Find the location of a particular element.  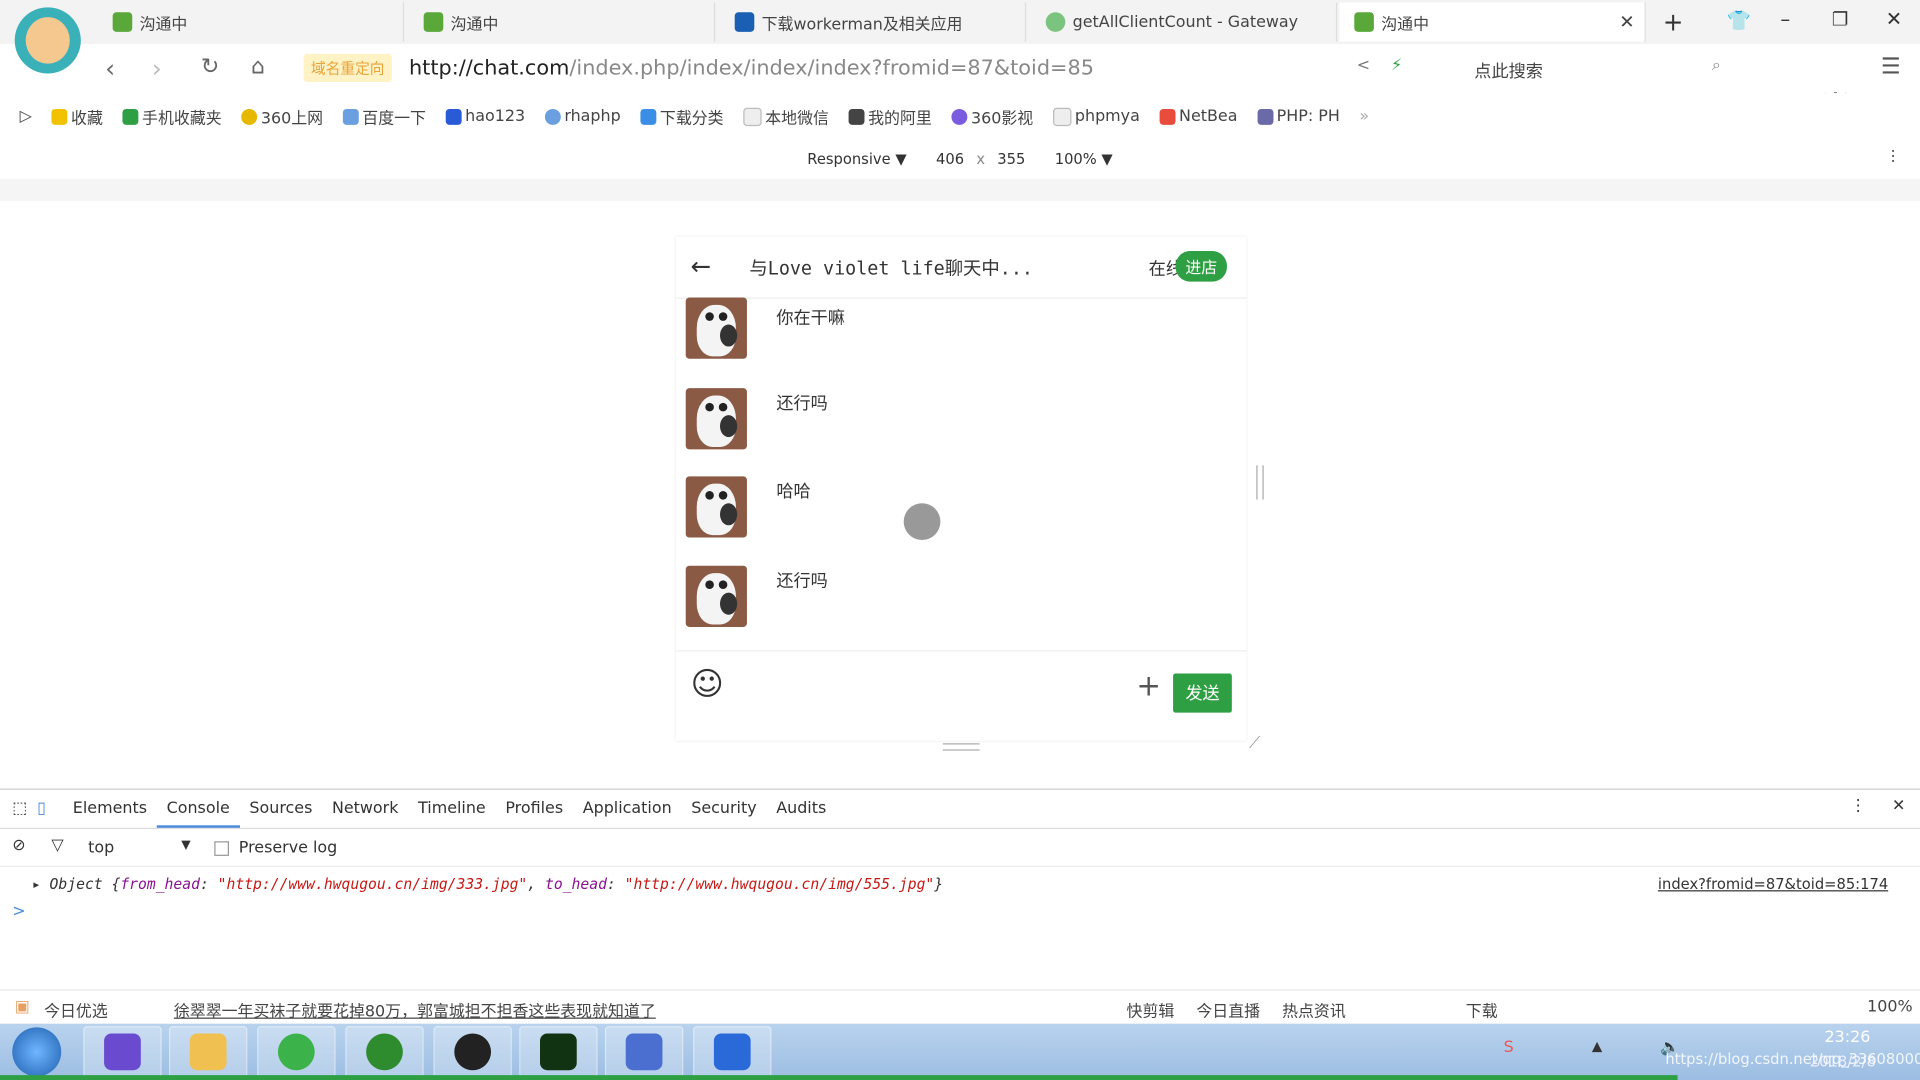

back-arrow-icon: ← is located at coordinates (701, 265).